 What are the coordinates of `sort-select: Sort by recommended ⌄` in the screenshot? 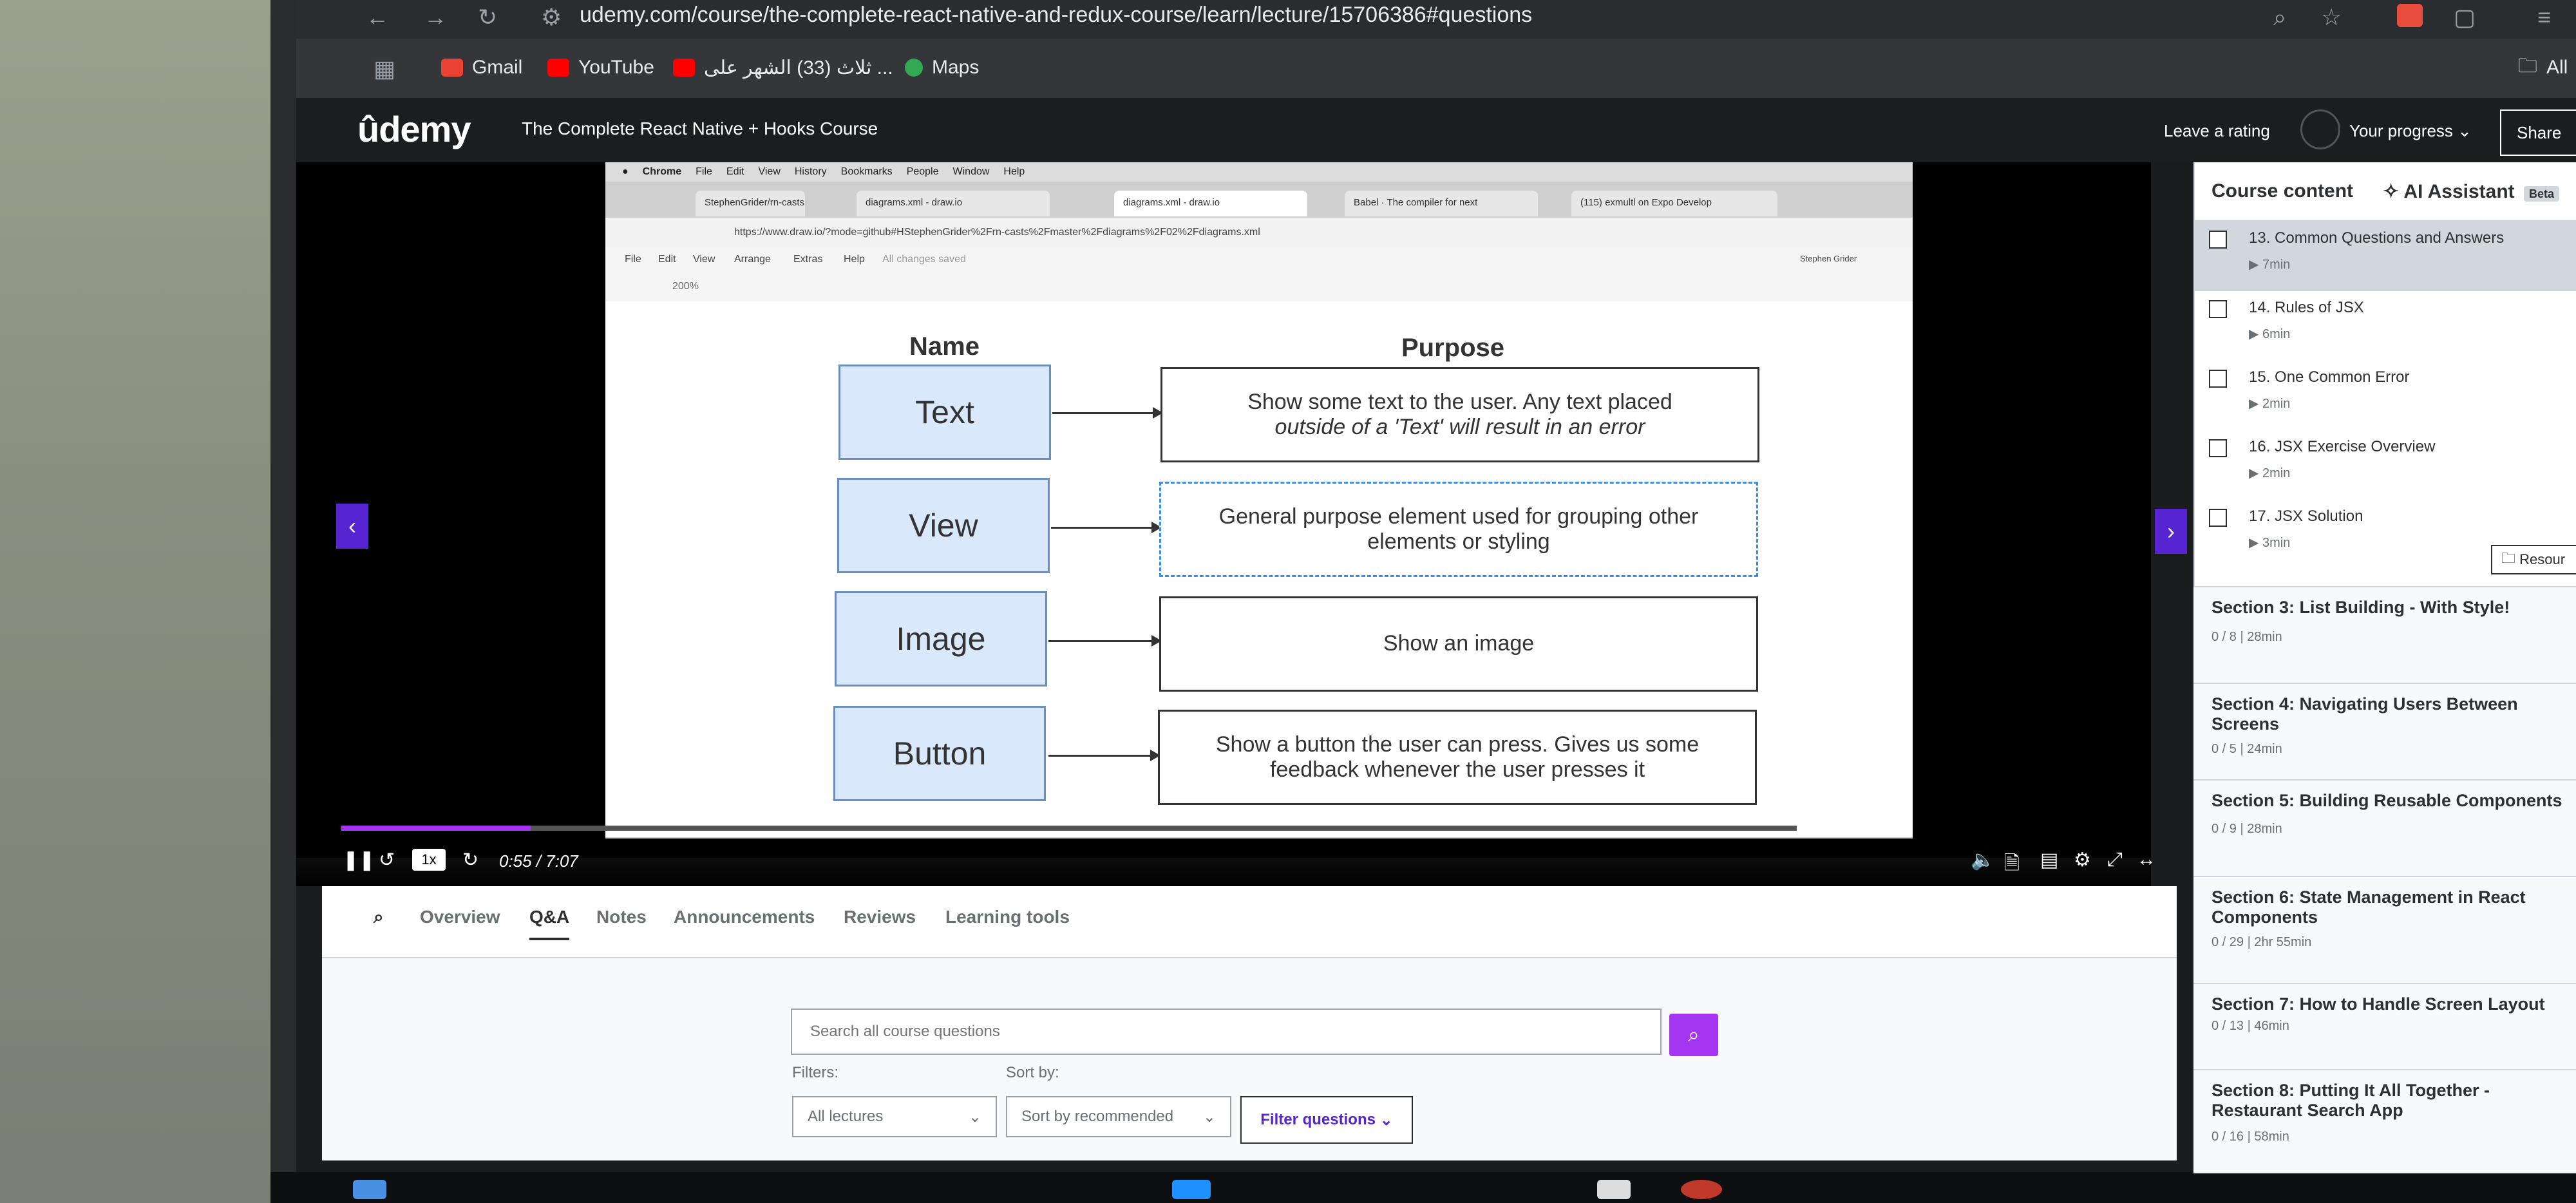 It's located at (1118, 1116).